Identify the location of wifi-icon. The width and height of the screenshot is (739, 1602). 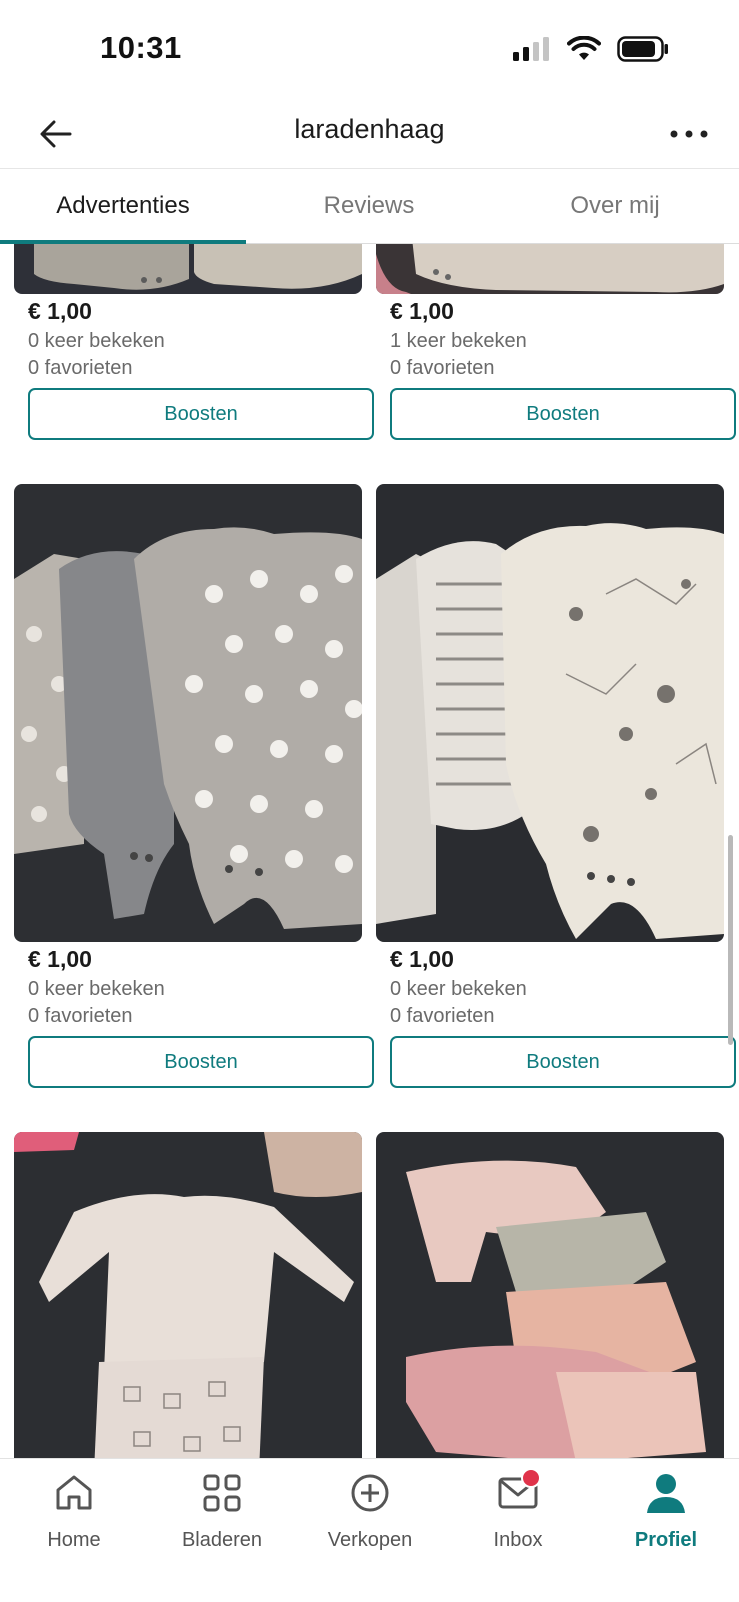
(584, 48).